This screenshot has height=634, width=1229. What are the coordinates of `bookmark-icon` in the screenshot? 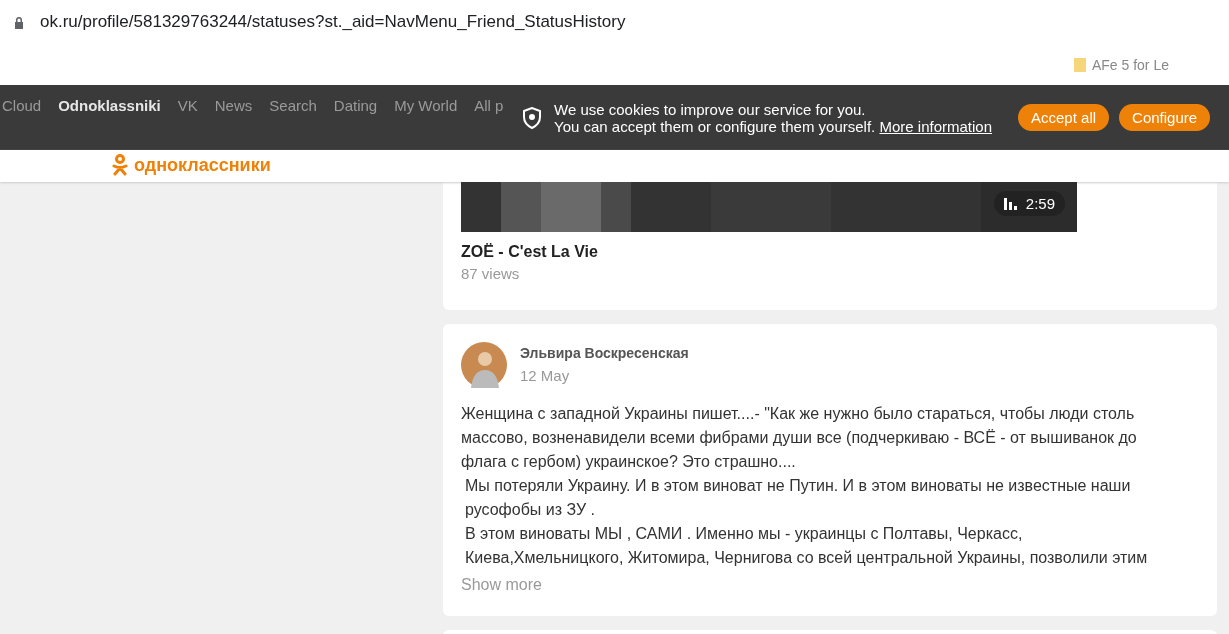 It's located at (1079, 64).